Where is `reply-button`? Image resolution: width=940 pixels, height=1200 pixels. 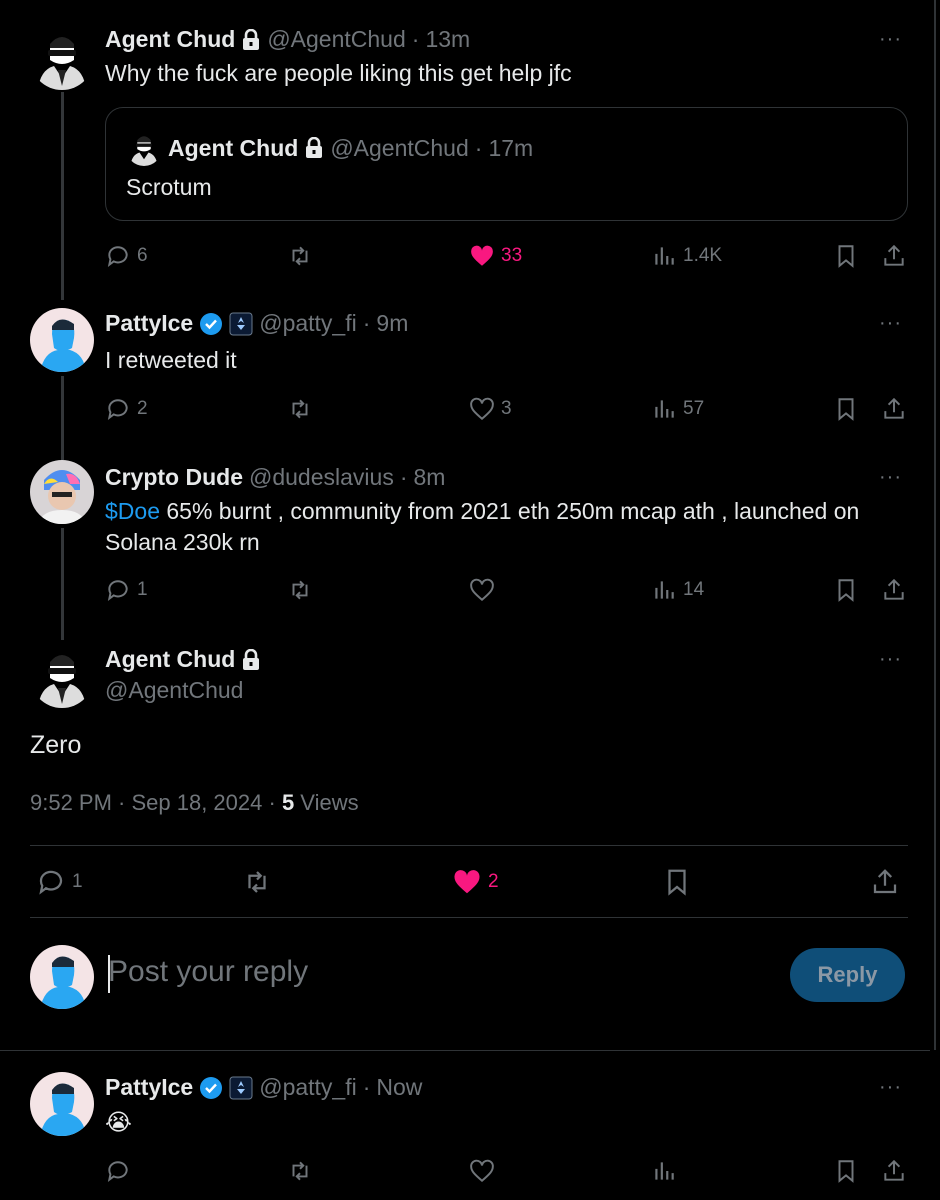
reply-button is located at coordinates (118, 1171).